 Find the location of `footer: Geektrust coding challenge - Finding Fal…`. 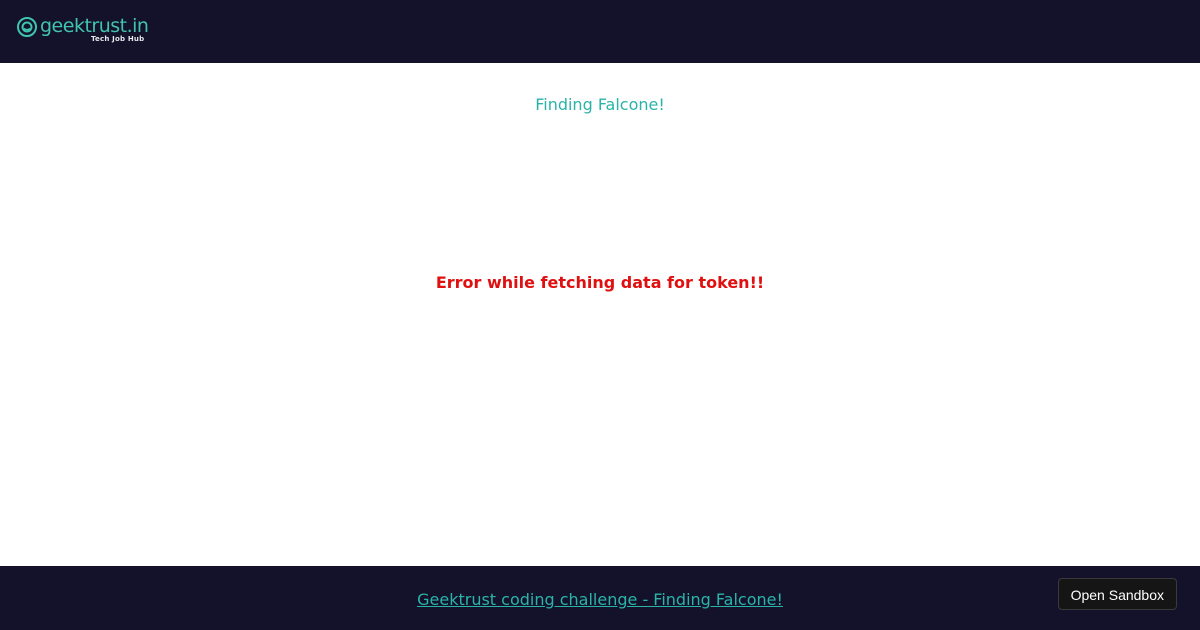

footer: Geektrust coding challenge - Finding Fal… is located at coordinates (600, 598).